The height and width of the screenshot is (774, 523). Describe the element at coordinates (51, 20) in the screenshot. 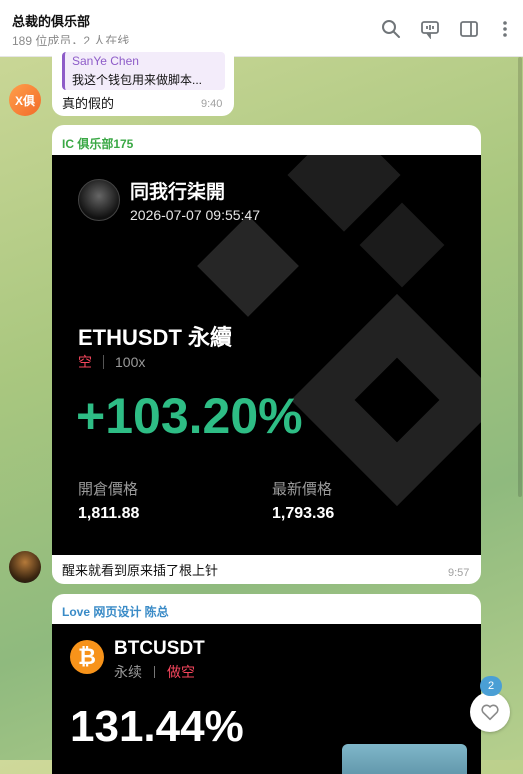

I see `chat-title: 总裁的俱乐部` at that location.